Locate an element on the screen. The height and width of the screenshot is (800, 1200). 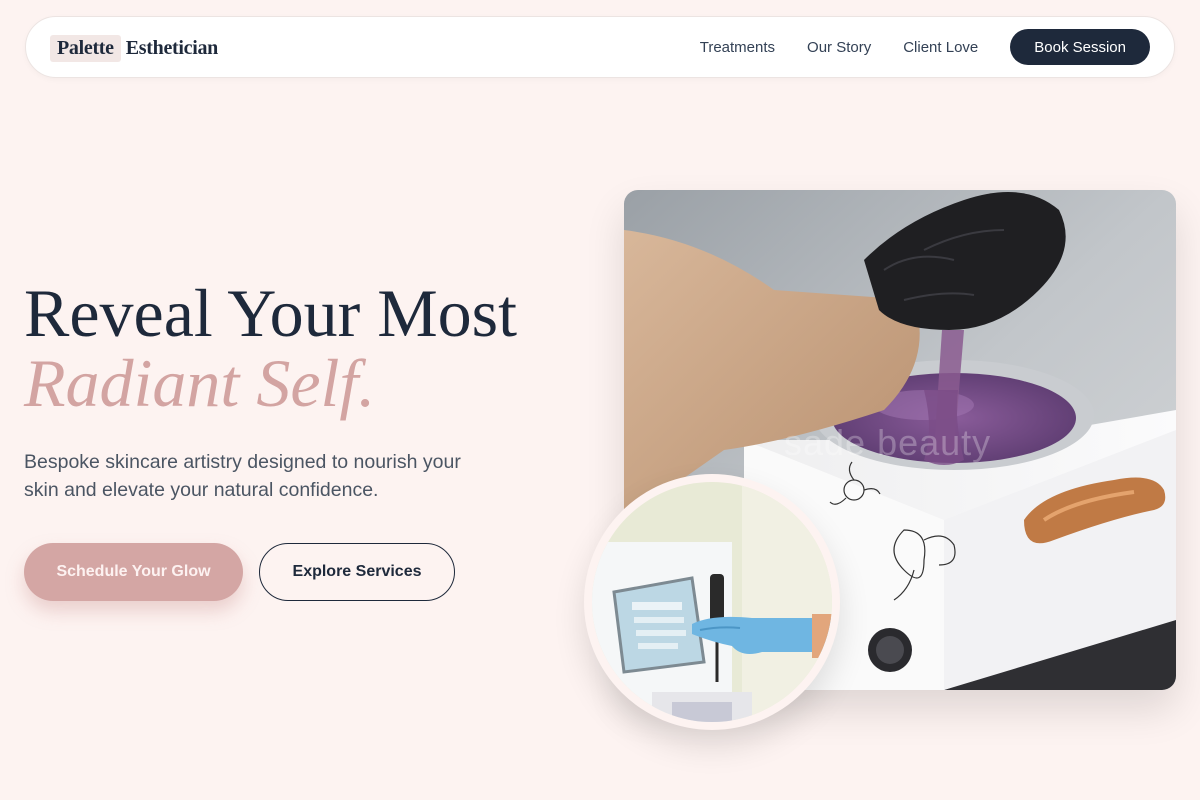
nav-link-our-story: Our Story is located at coordinates (839, 47).